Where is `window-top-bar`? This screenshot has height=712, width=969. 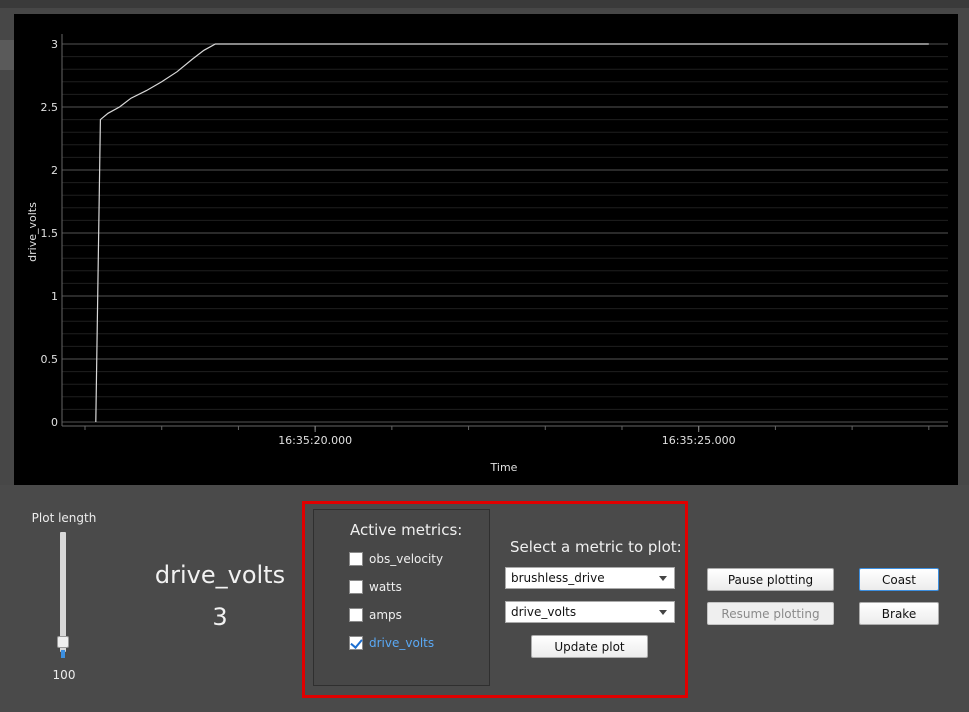
window-top-bar is located at coordinates (484, 4).